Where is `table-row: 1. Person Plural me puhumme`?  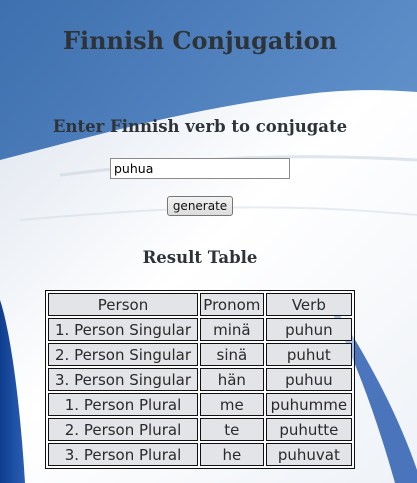
table-row: 1. Person Plural me puhumme is located at coordinates (200, 404).